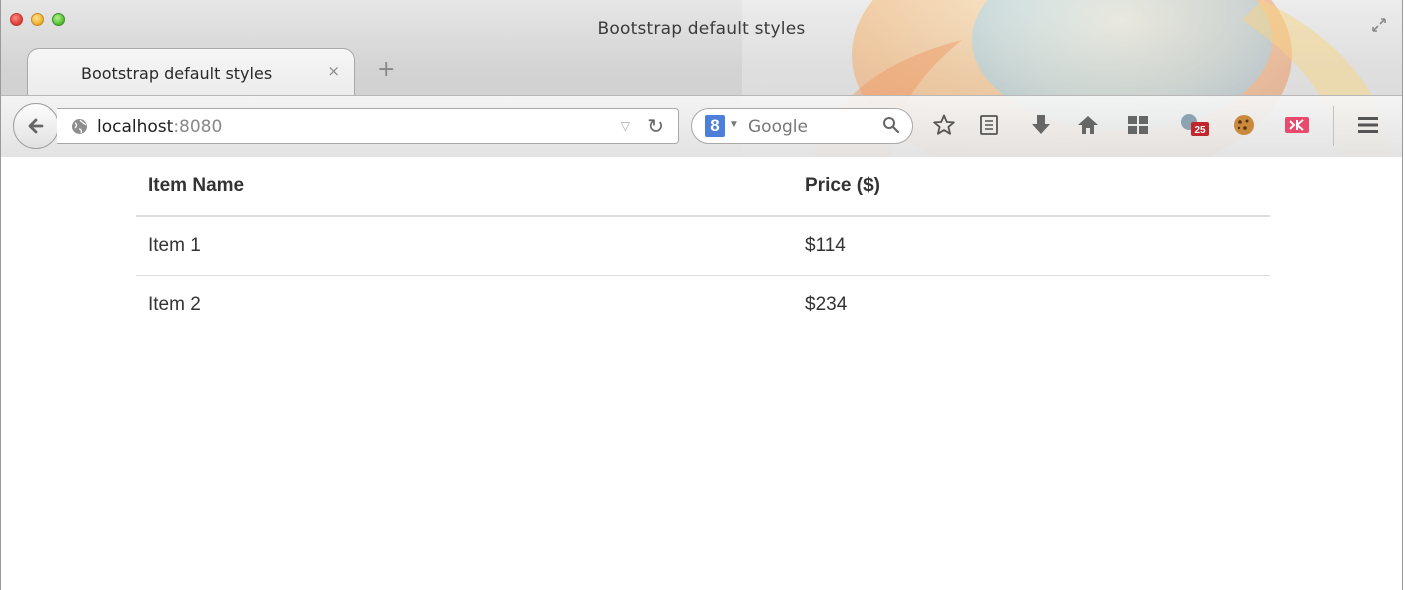  What do you see at coordinates (891, 125) in the screenshot?
I see `search-icon` at bounding box center [891, 125].